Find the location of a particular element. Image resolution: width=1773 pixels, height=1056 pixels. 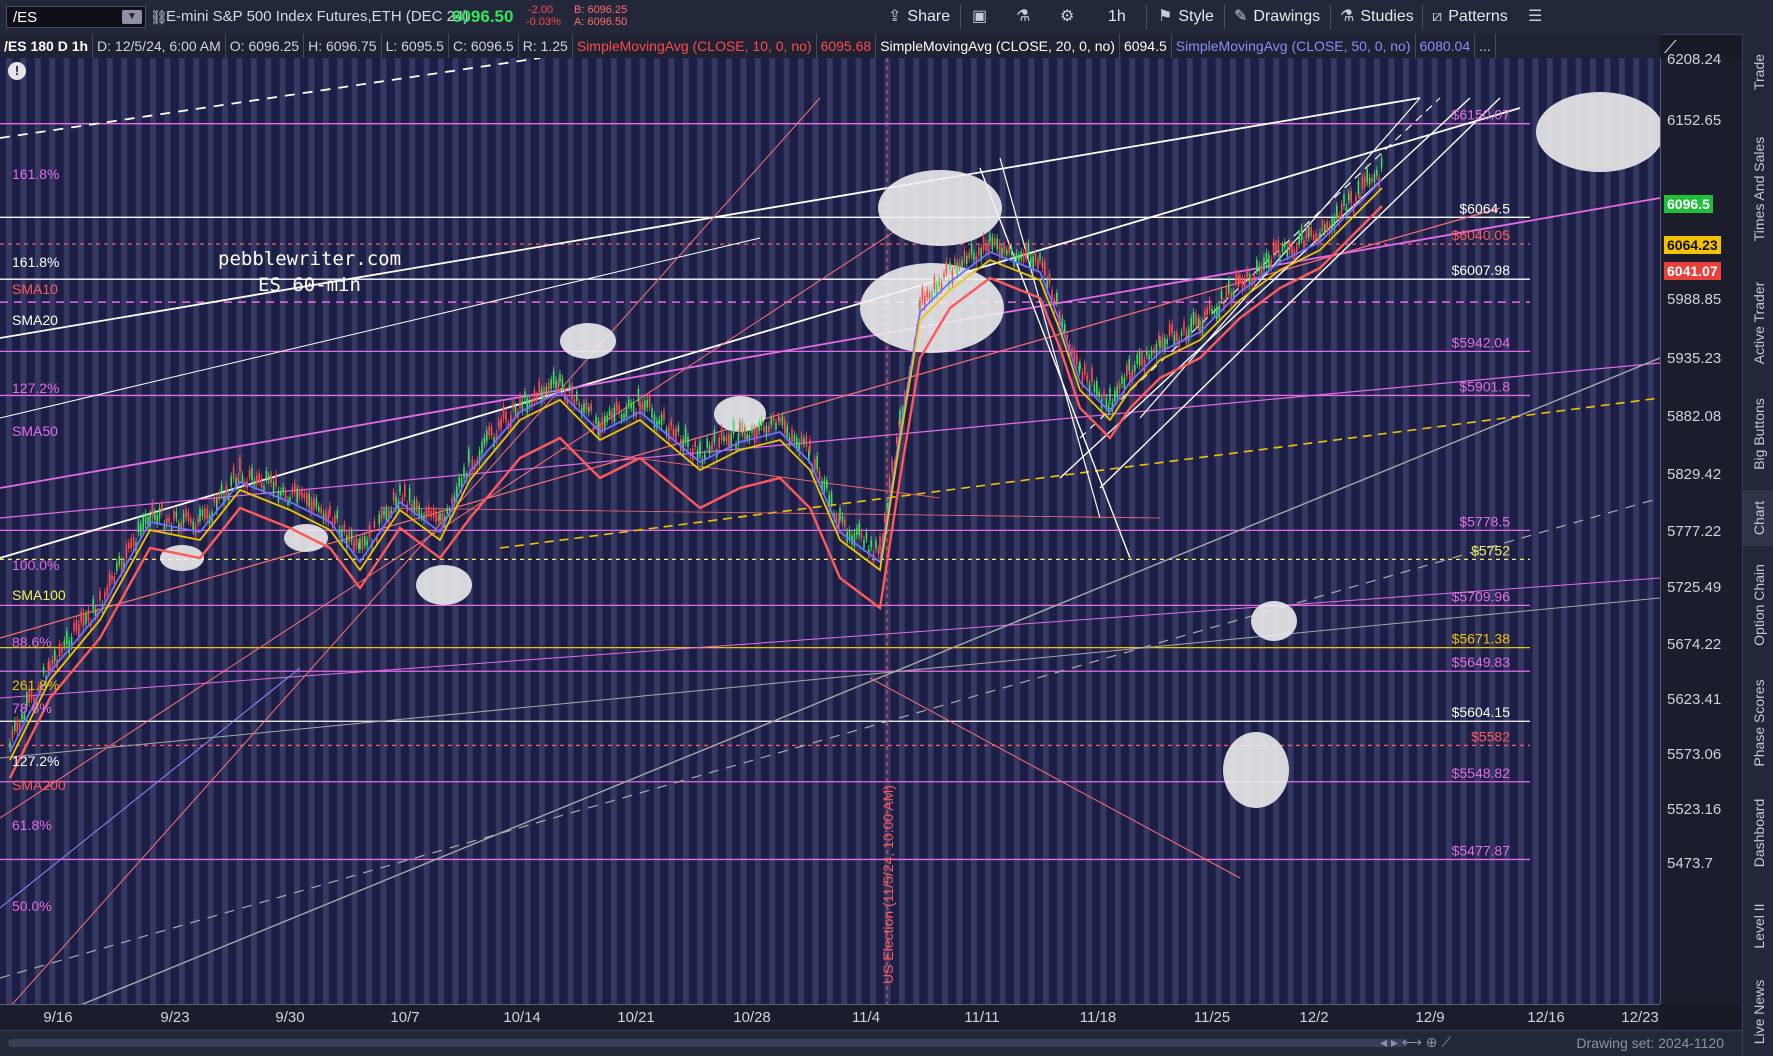

price-tick: 5988.85 is located at coordinates (1694, 300).